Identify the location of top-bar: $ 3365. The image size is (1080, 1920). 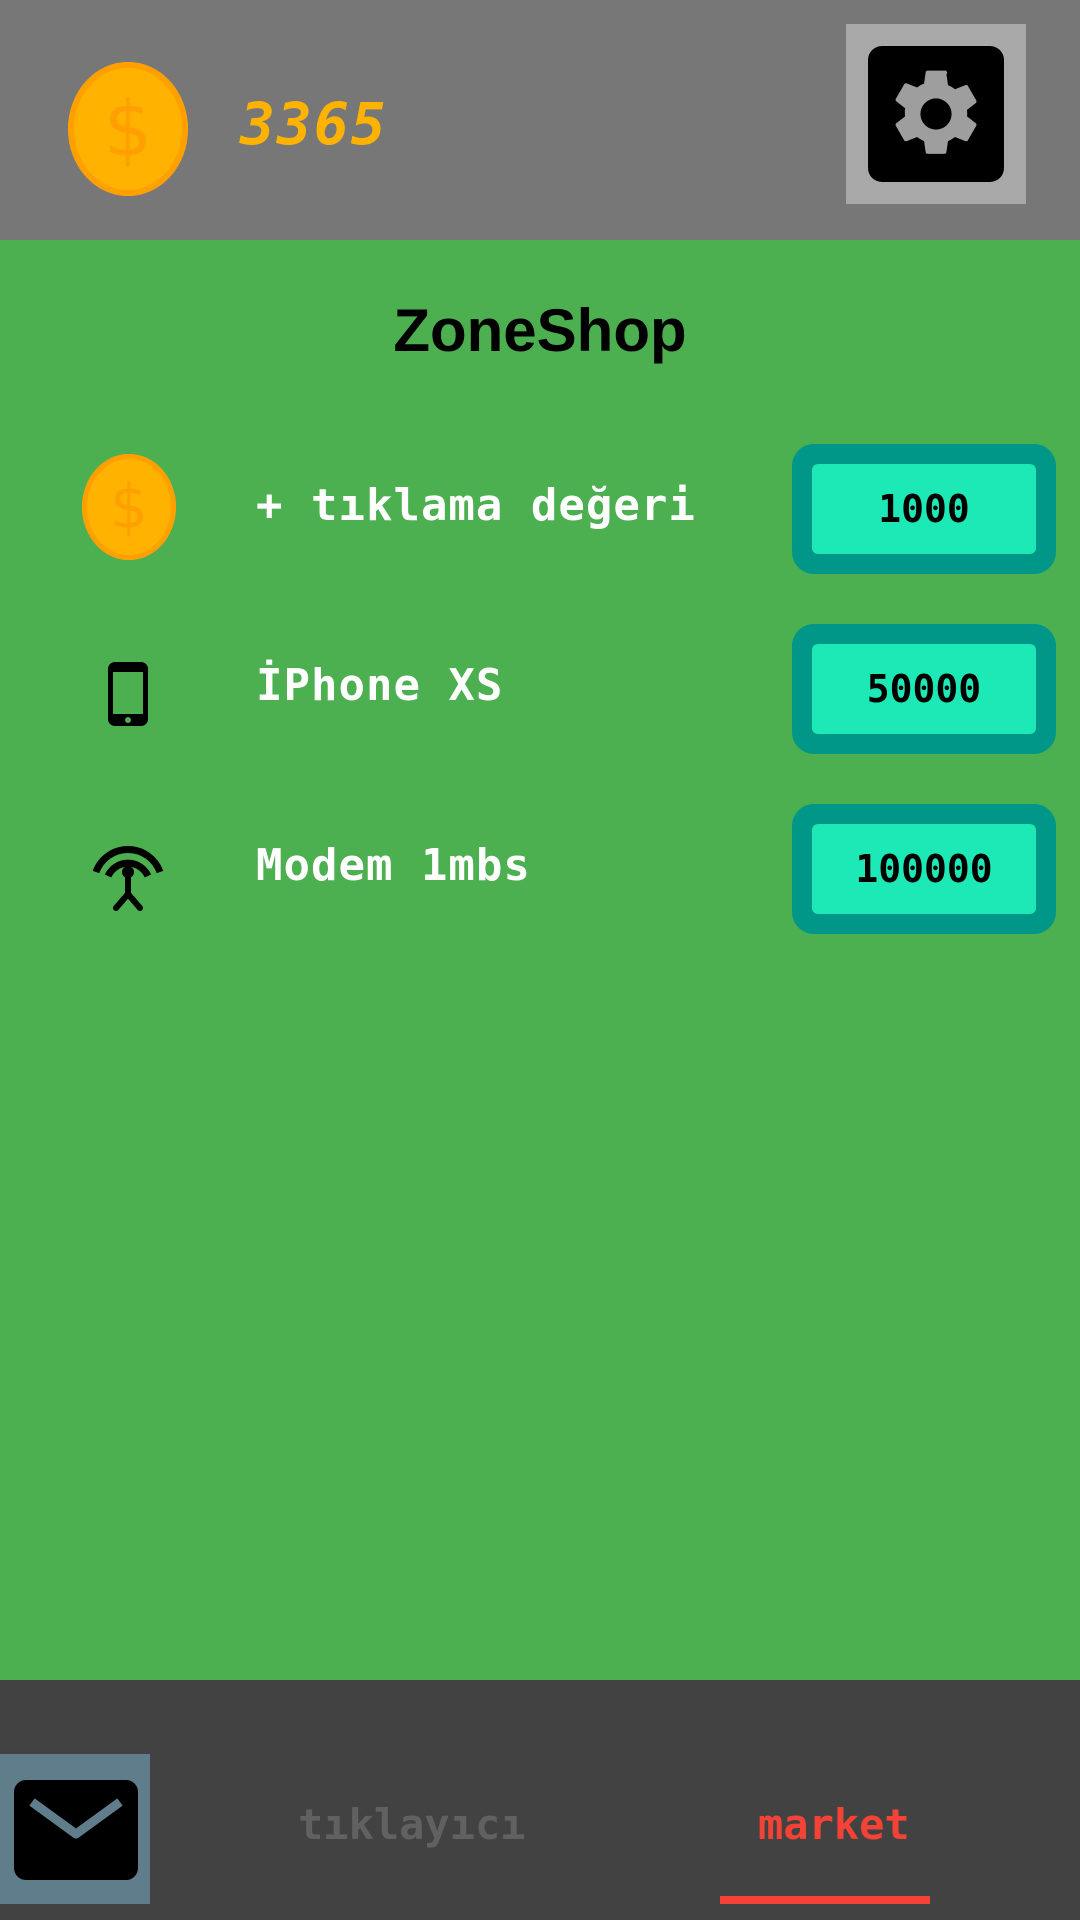
(540, 120).